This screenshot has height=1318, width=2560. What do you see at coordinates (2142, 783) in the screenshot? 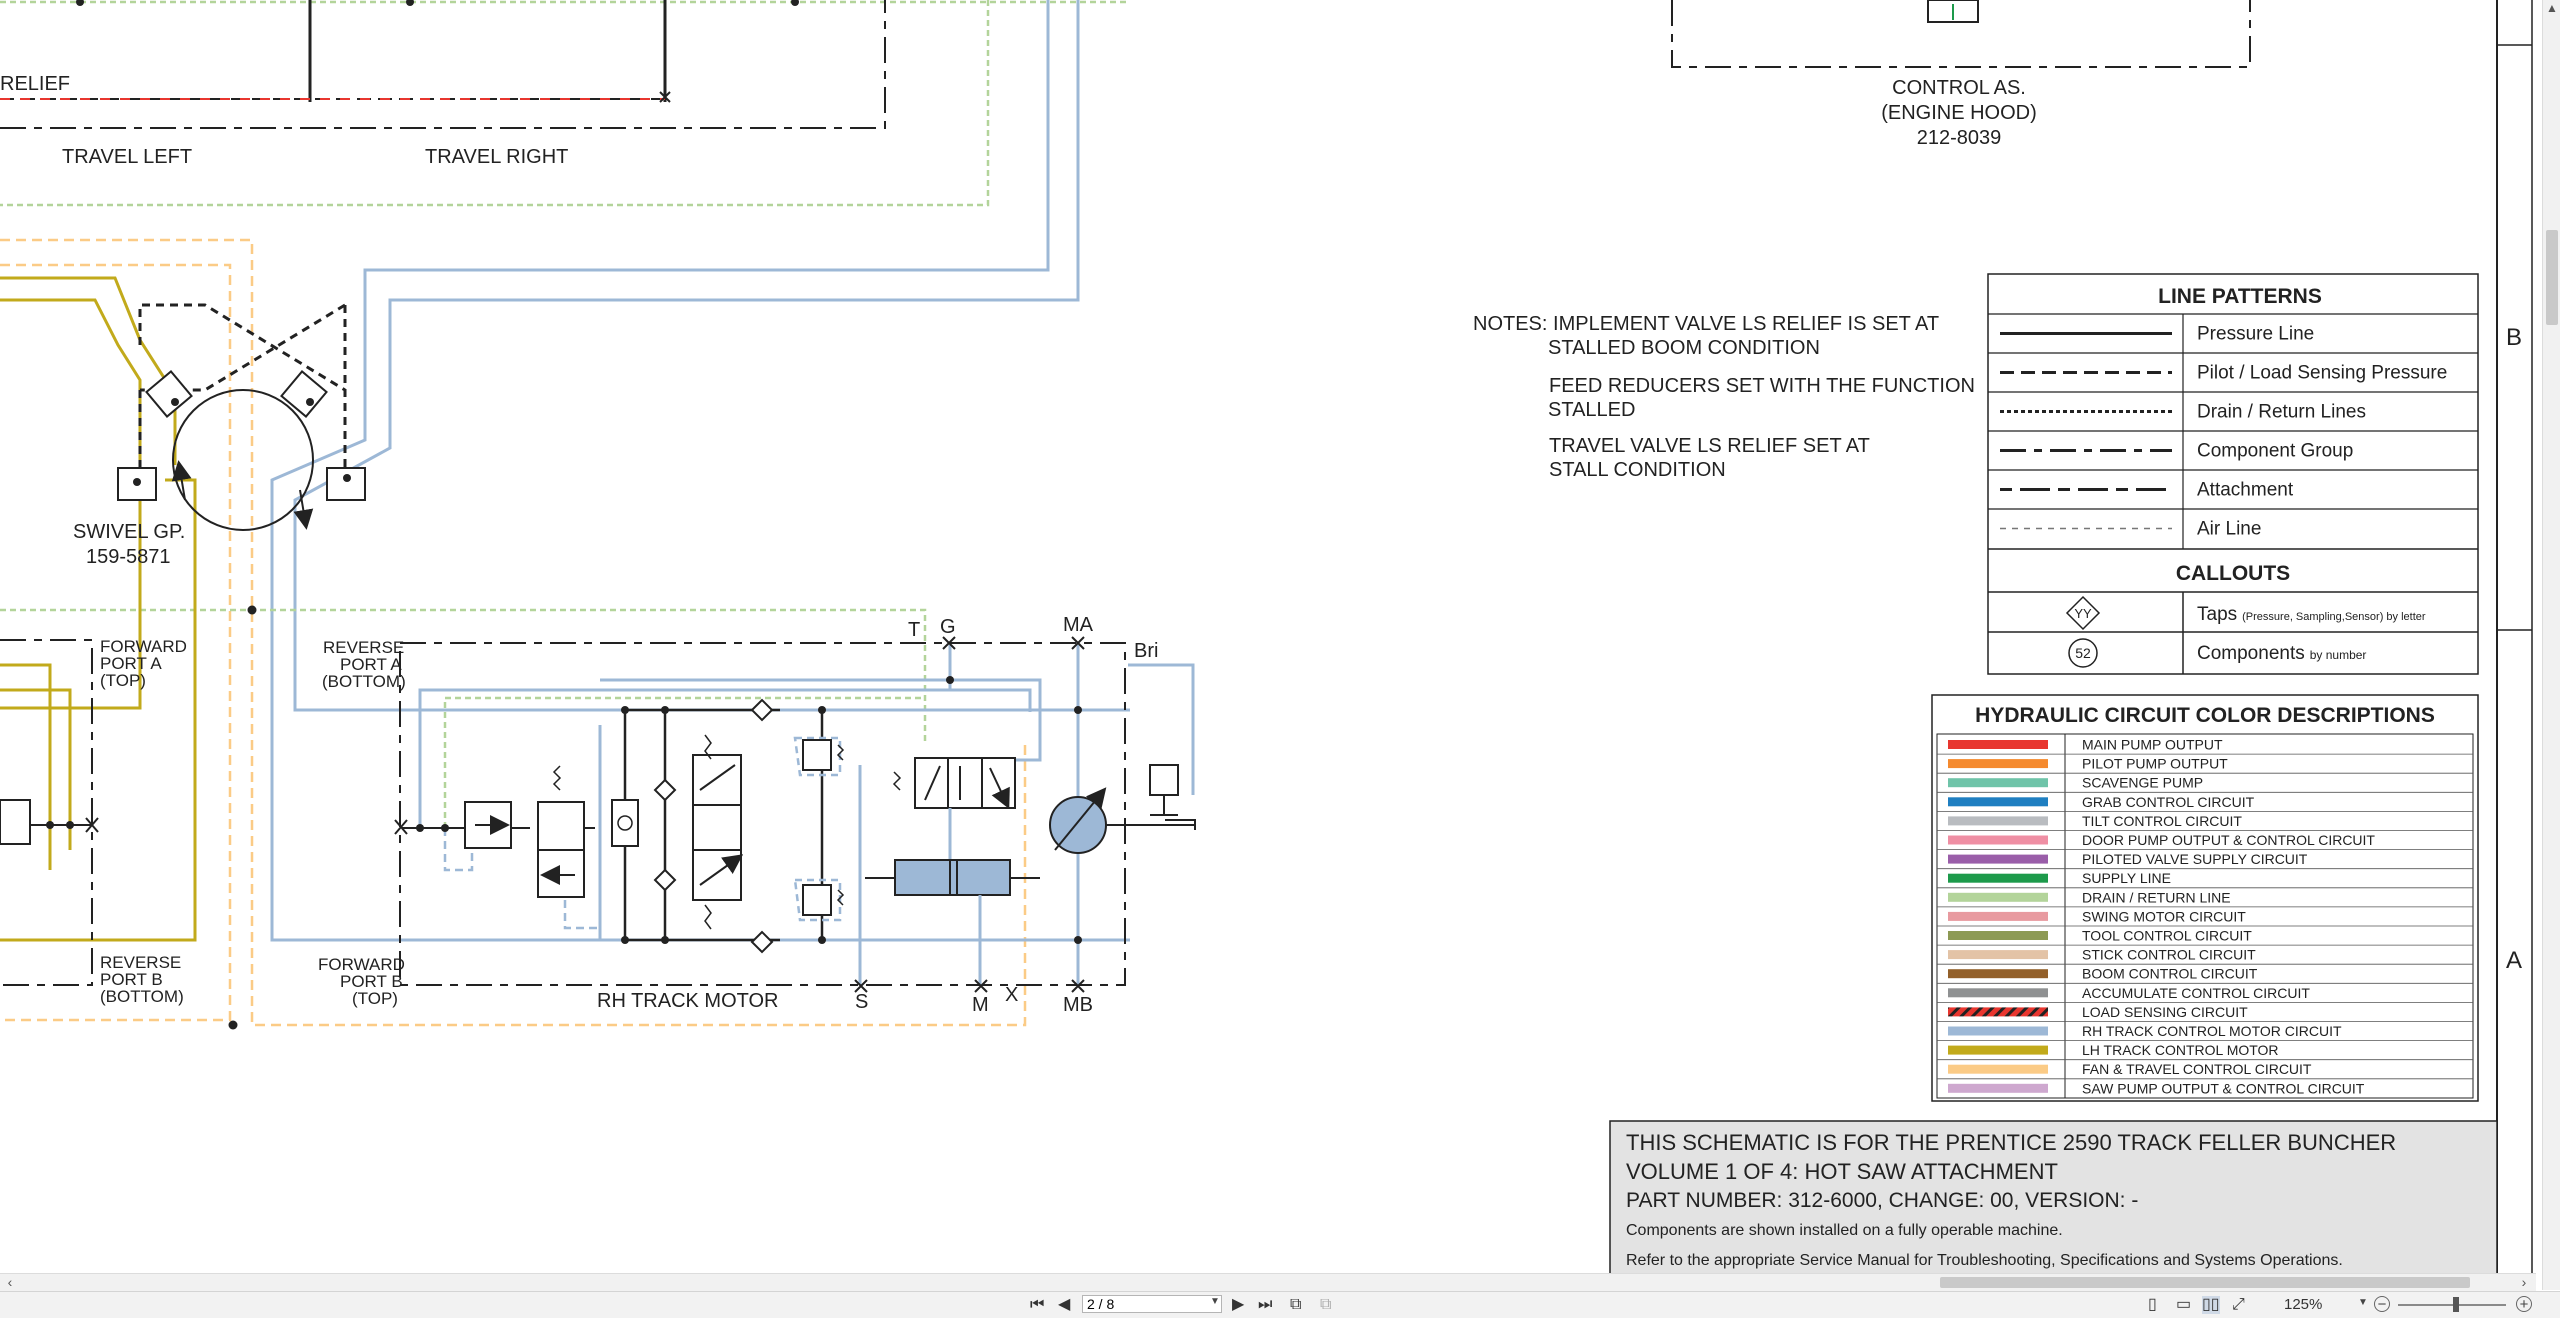
I see `color-description-label: SCAVENGE PUMP` at bounding box center [2142, 783].